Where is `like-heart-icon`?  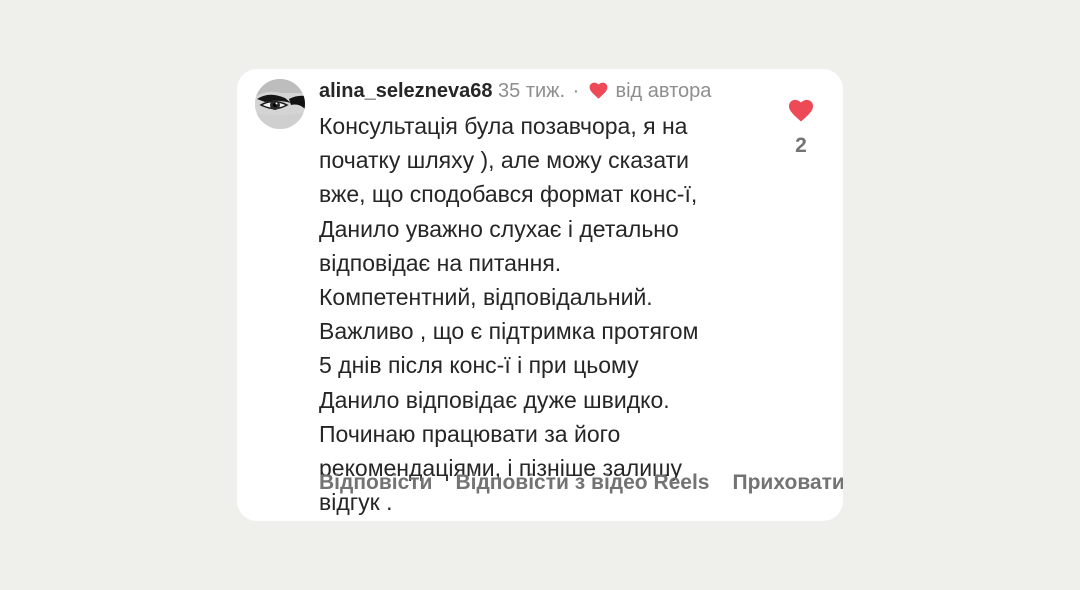
like-heart-icon is located at coordinates (801, 110).